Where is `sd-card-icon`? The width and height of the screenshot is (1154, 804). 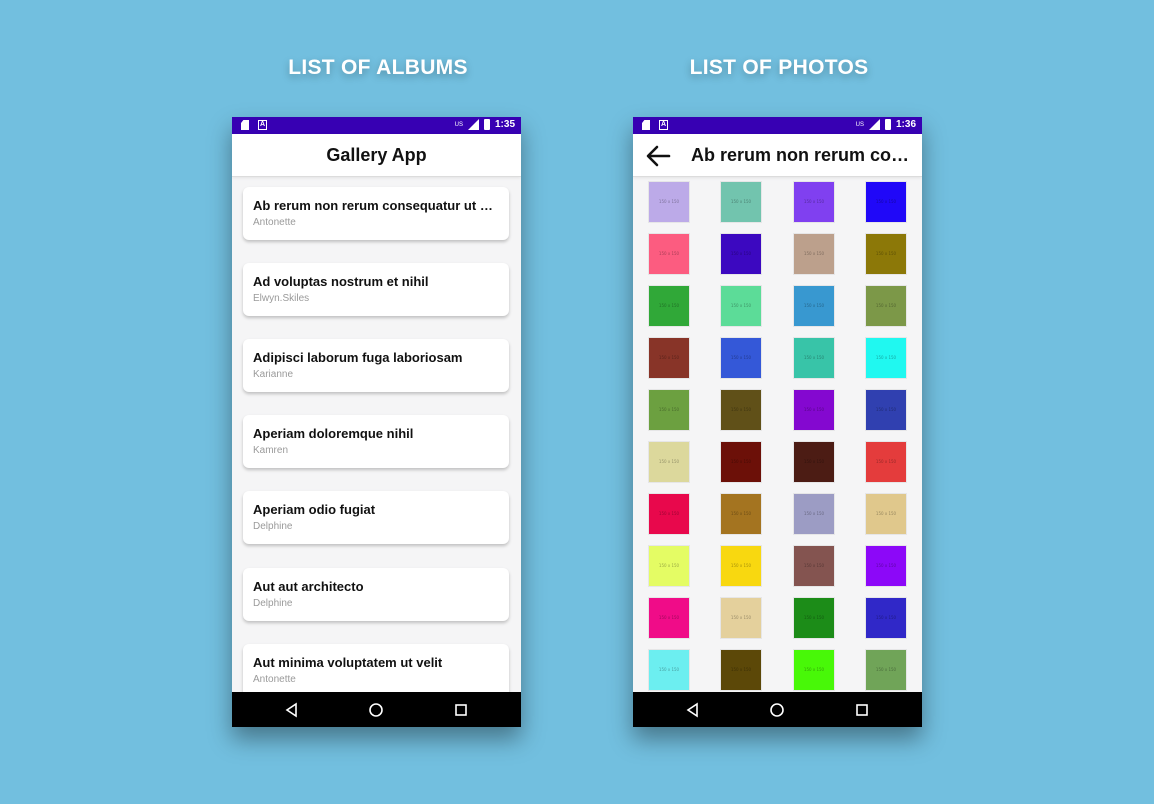
sd-card-icon is located at coordinates (646, 125).